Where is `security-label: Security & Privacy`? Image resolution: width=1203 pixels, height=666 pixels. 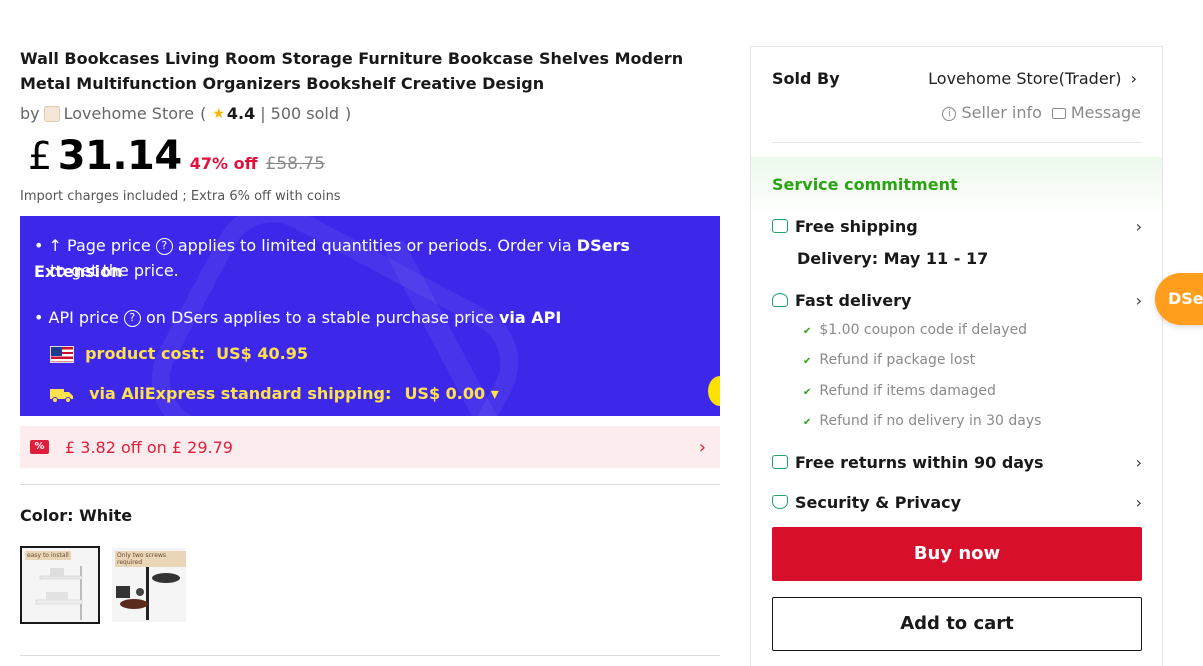 security-label: Security & Privacy is located at coordinates (878, 502).